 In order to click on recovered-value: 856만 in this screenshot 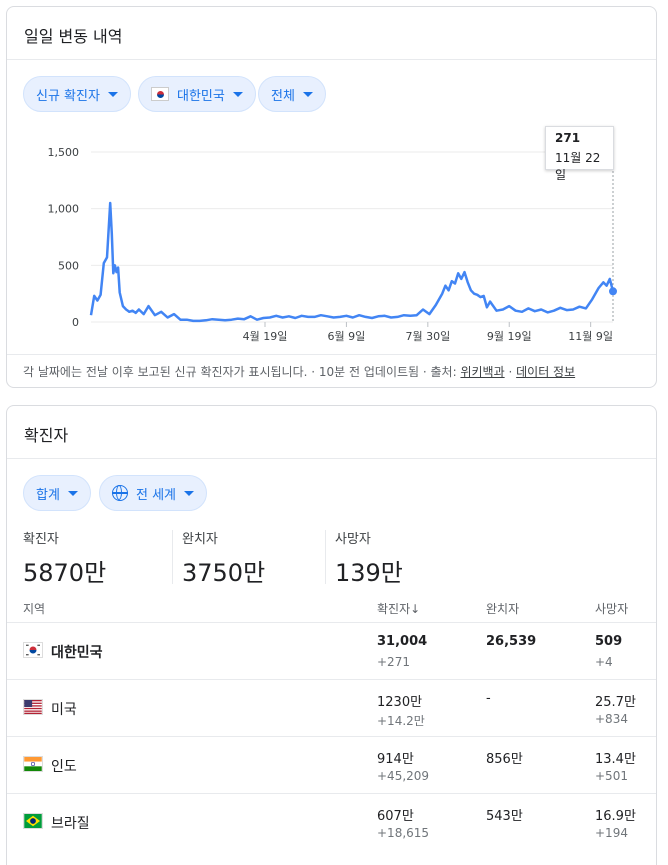, I will do `click(504, 759)`.